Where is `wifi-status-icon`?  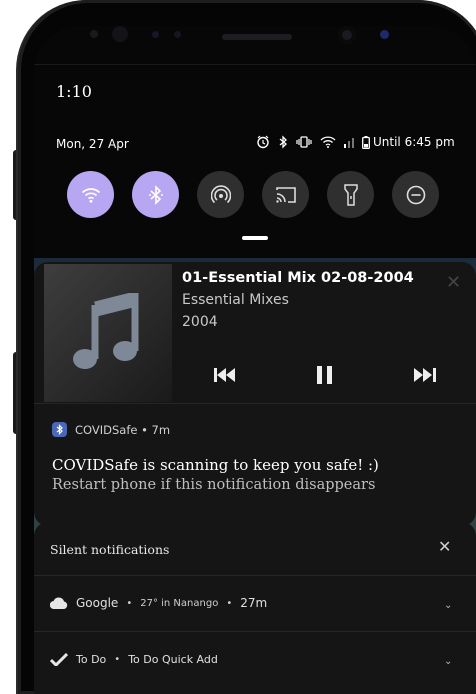
wifi-status-icon is located at coordinates (328, 142).